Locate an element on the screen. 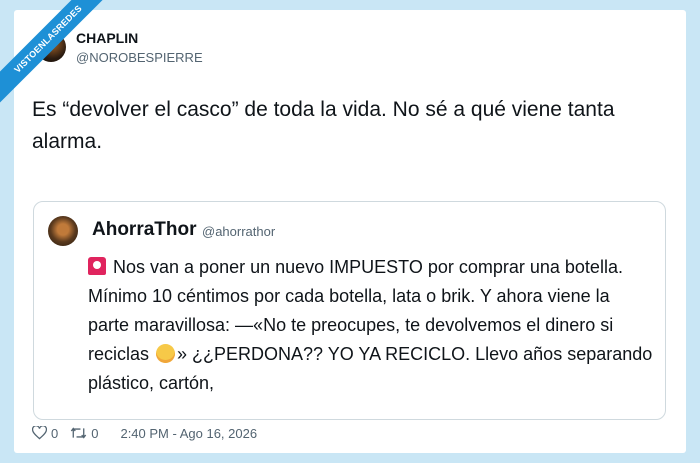 This screenshot has width=700, height=463. retweet-button: 0 is located at coordinates (84, 433).